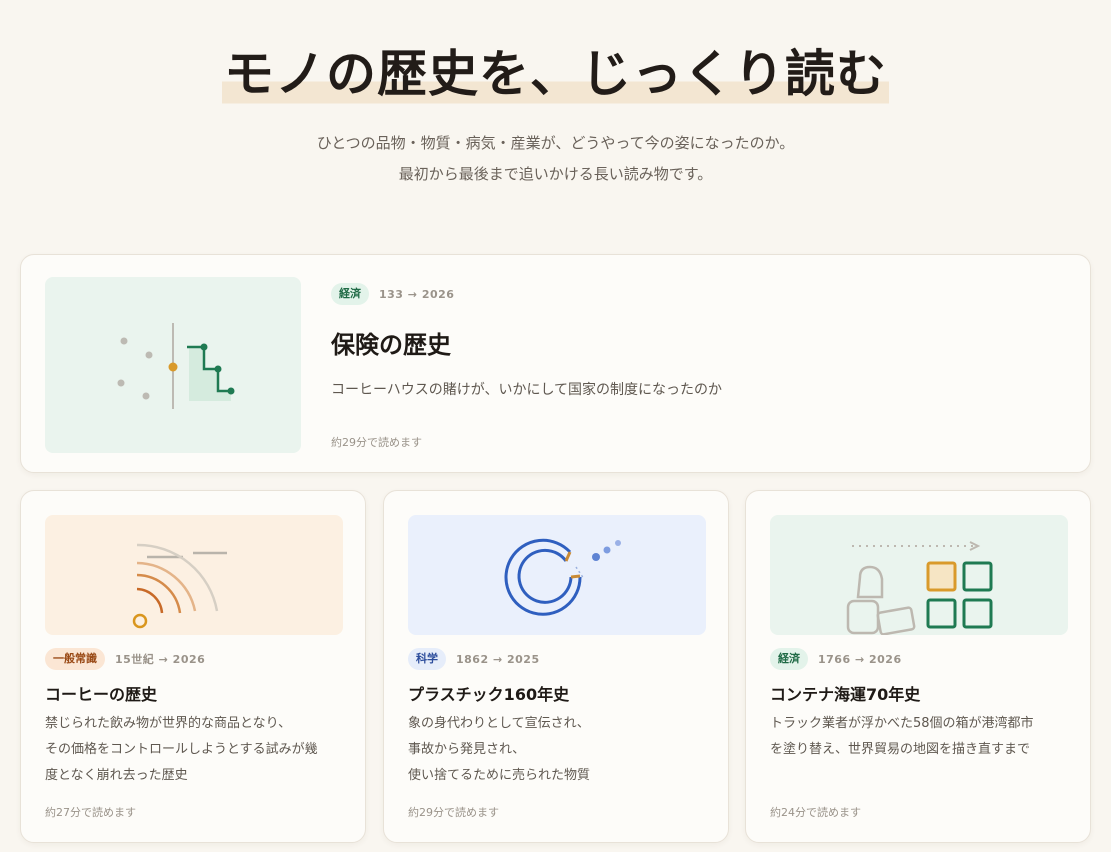 The height and width of the screenshot is (852, 1111). I want to click on description-line: トラック業者が浮かべた58個の箱が港湾都市, so click(902, 723).